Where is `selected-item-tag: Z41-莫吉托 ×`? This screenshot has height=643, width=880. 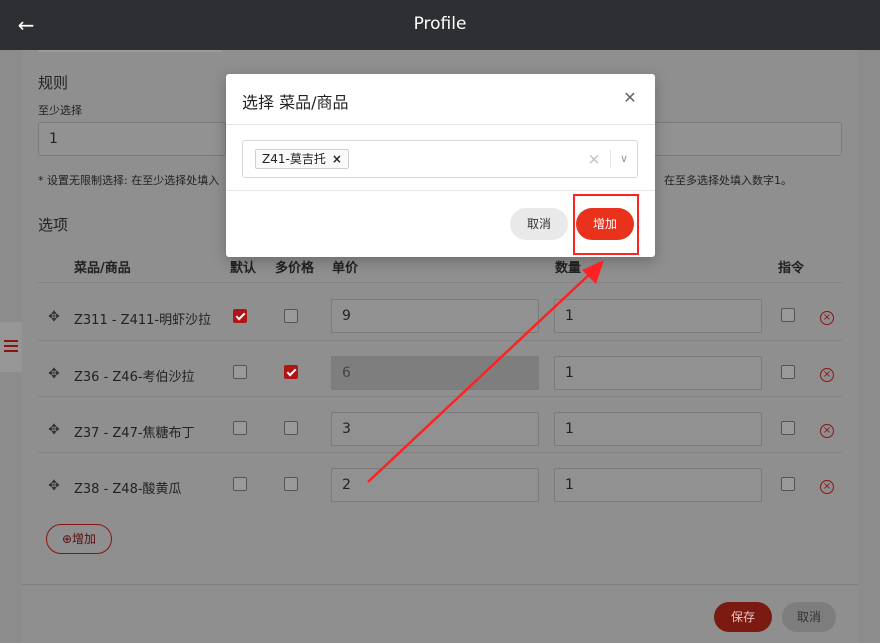 selected-item-tag: Z41-莫吉托 × is located at coordinates (302, 159).